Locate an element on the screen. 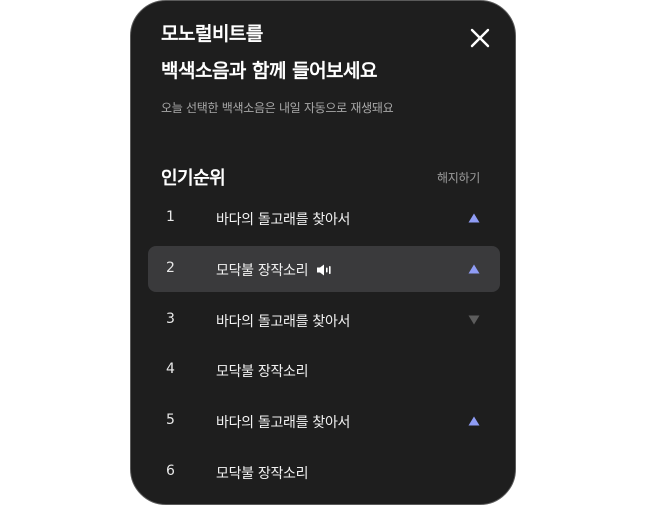  rank-number: 1 is located at coordinates (170, 217).